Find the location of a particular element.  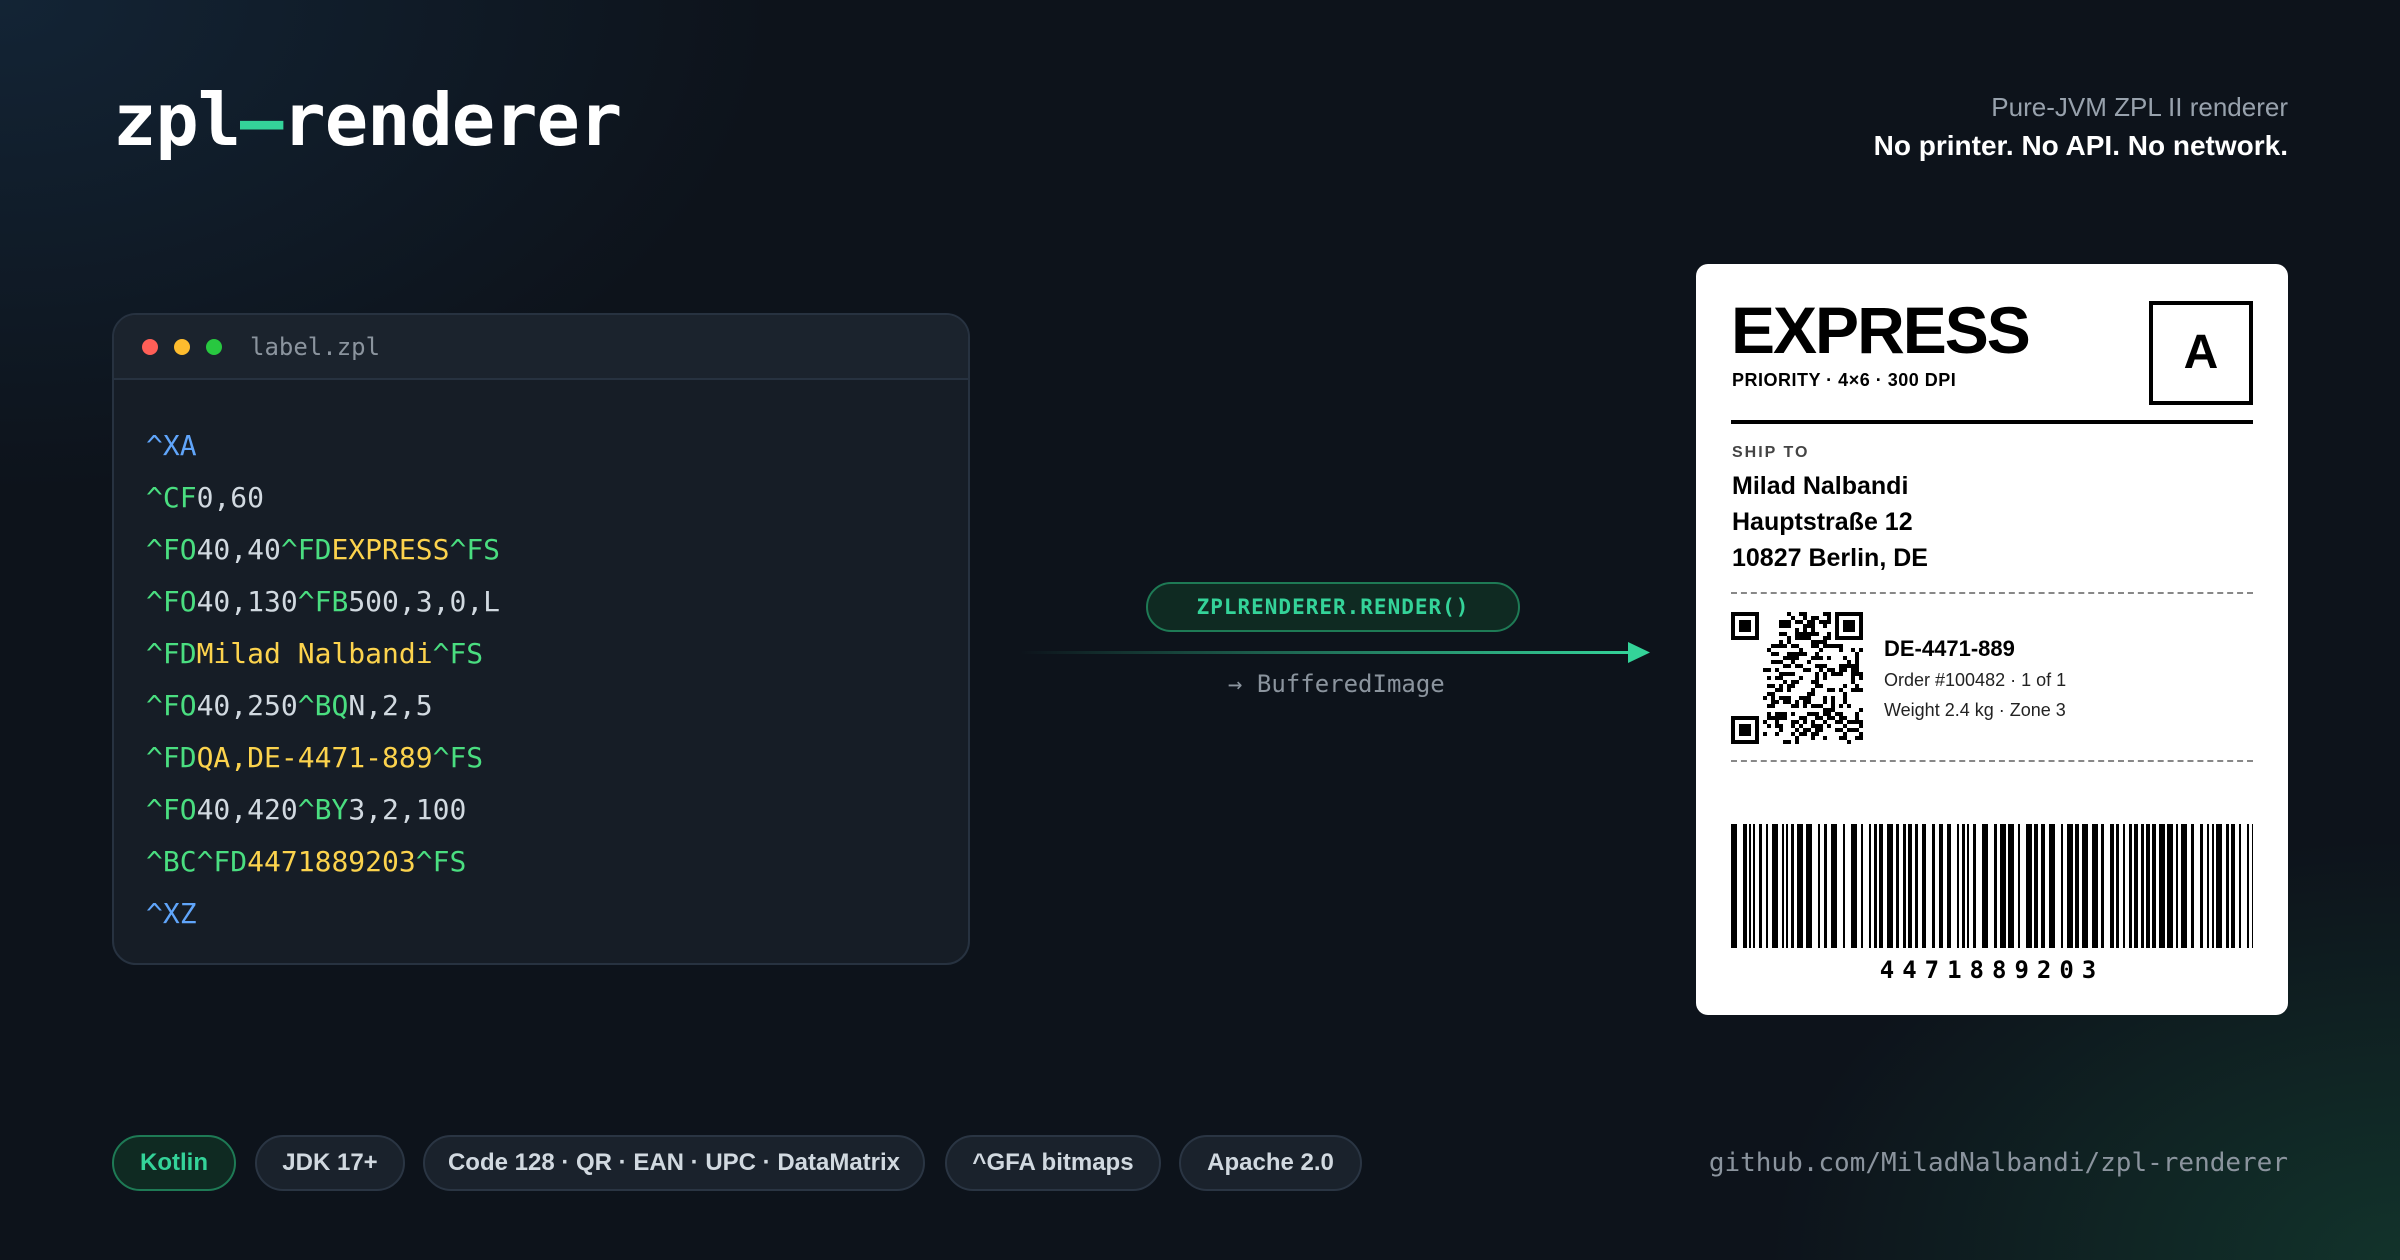

code-line: ^FO40,130^FB500,3,0,L is located at coordinates (323, 602).